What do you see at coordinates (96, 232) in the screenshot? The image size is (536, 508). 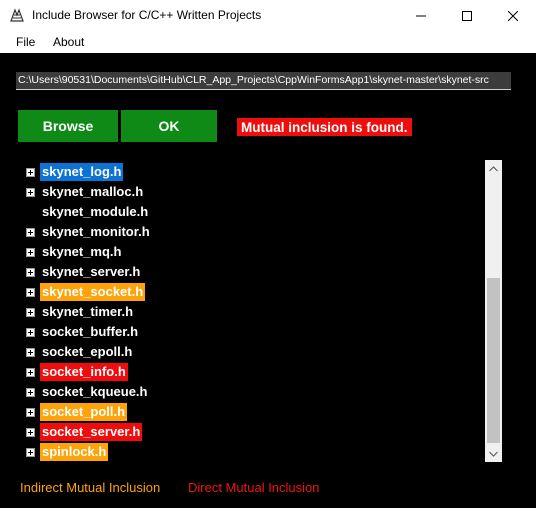 I see `tree-node-label: skynet_monitor.h` at bounding box center [96, 232].